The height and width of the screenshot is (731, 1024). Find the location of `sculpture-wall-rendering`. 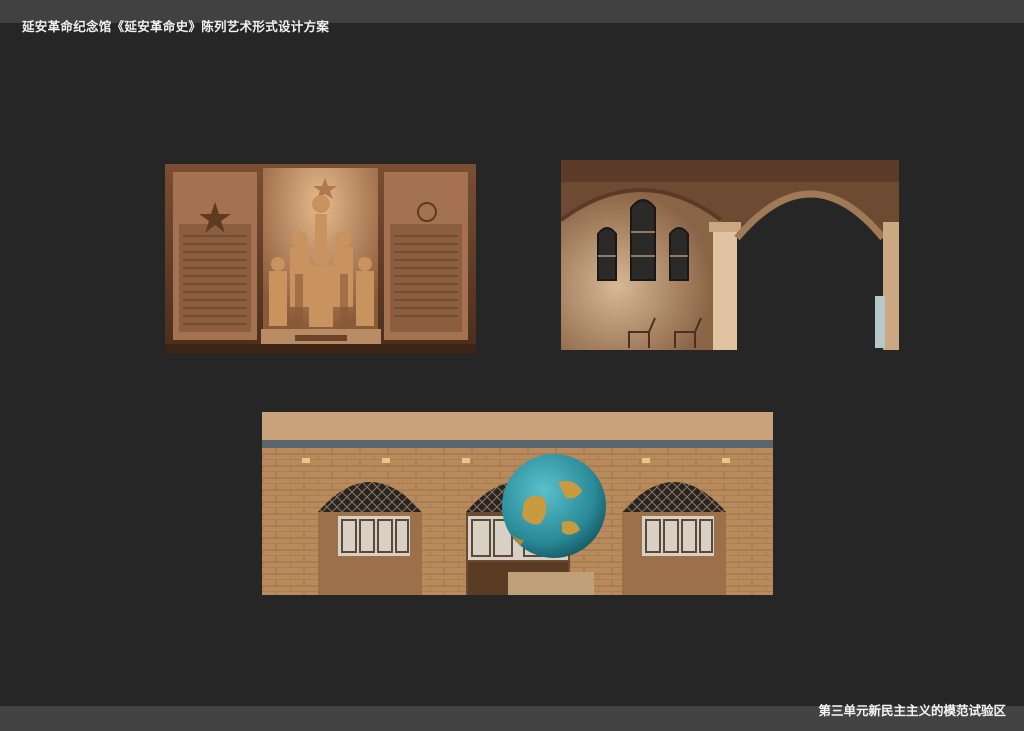

sculpture-wall-rendering is located at coordinates (320, 259).